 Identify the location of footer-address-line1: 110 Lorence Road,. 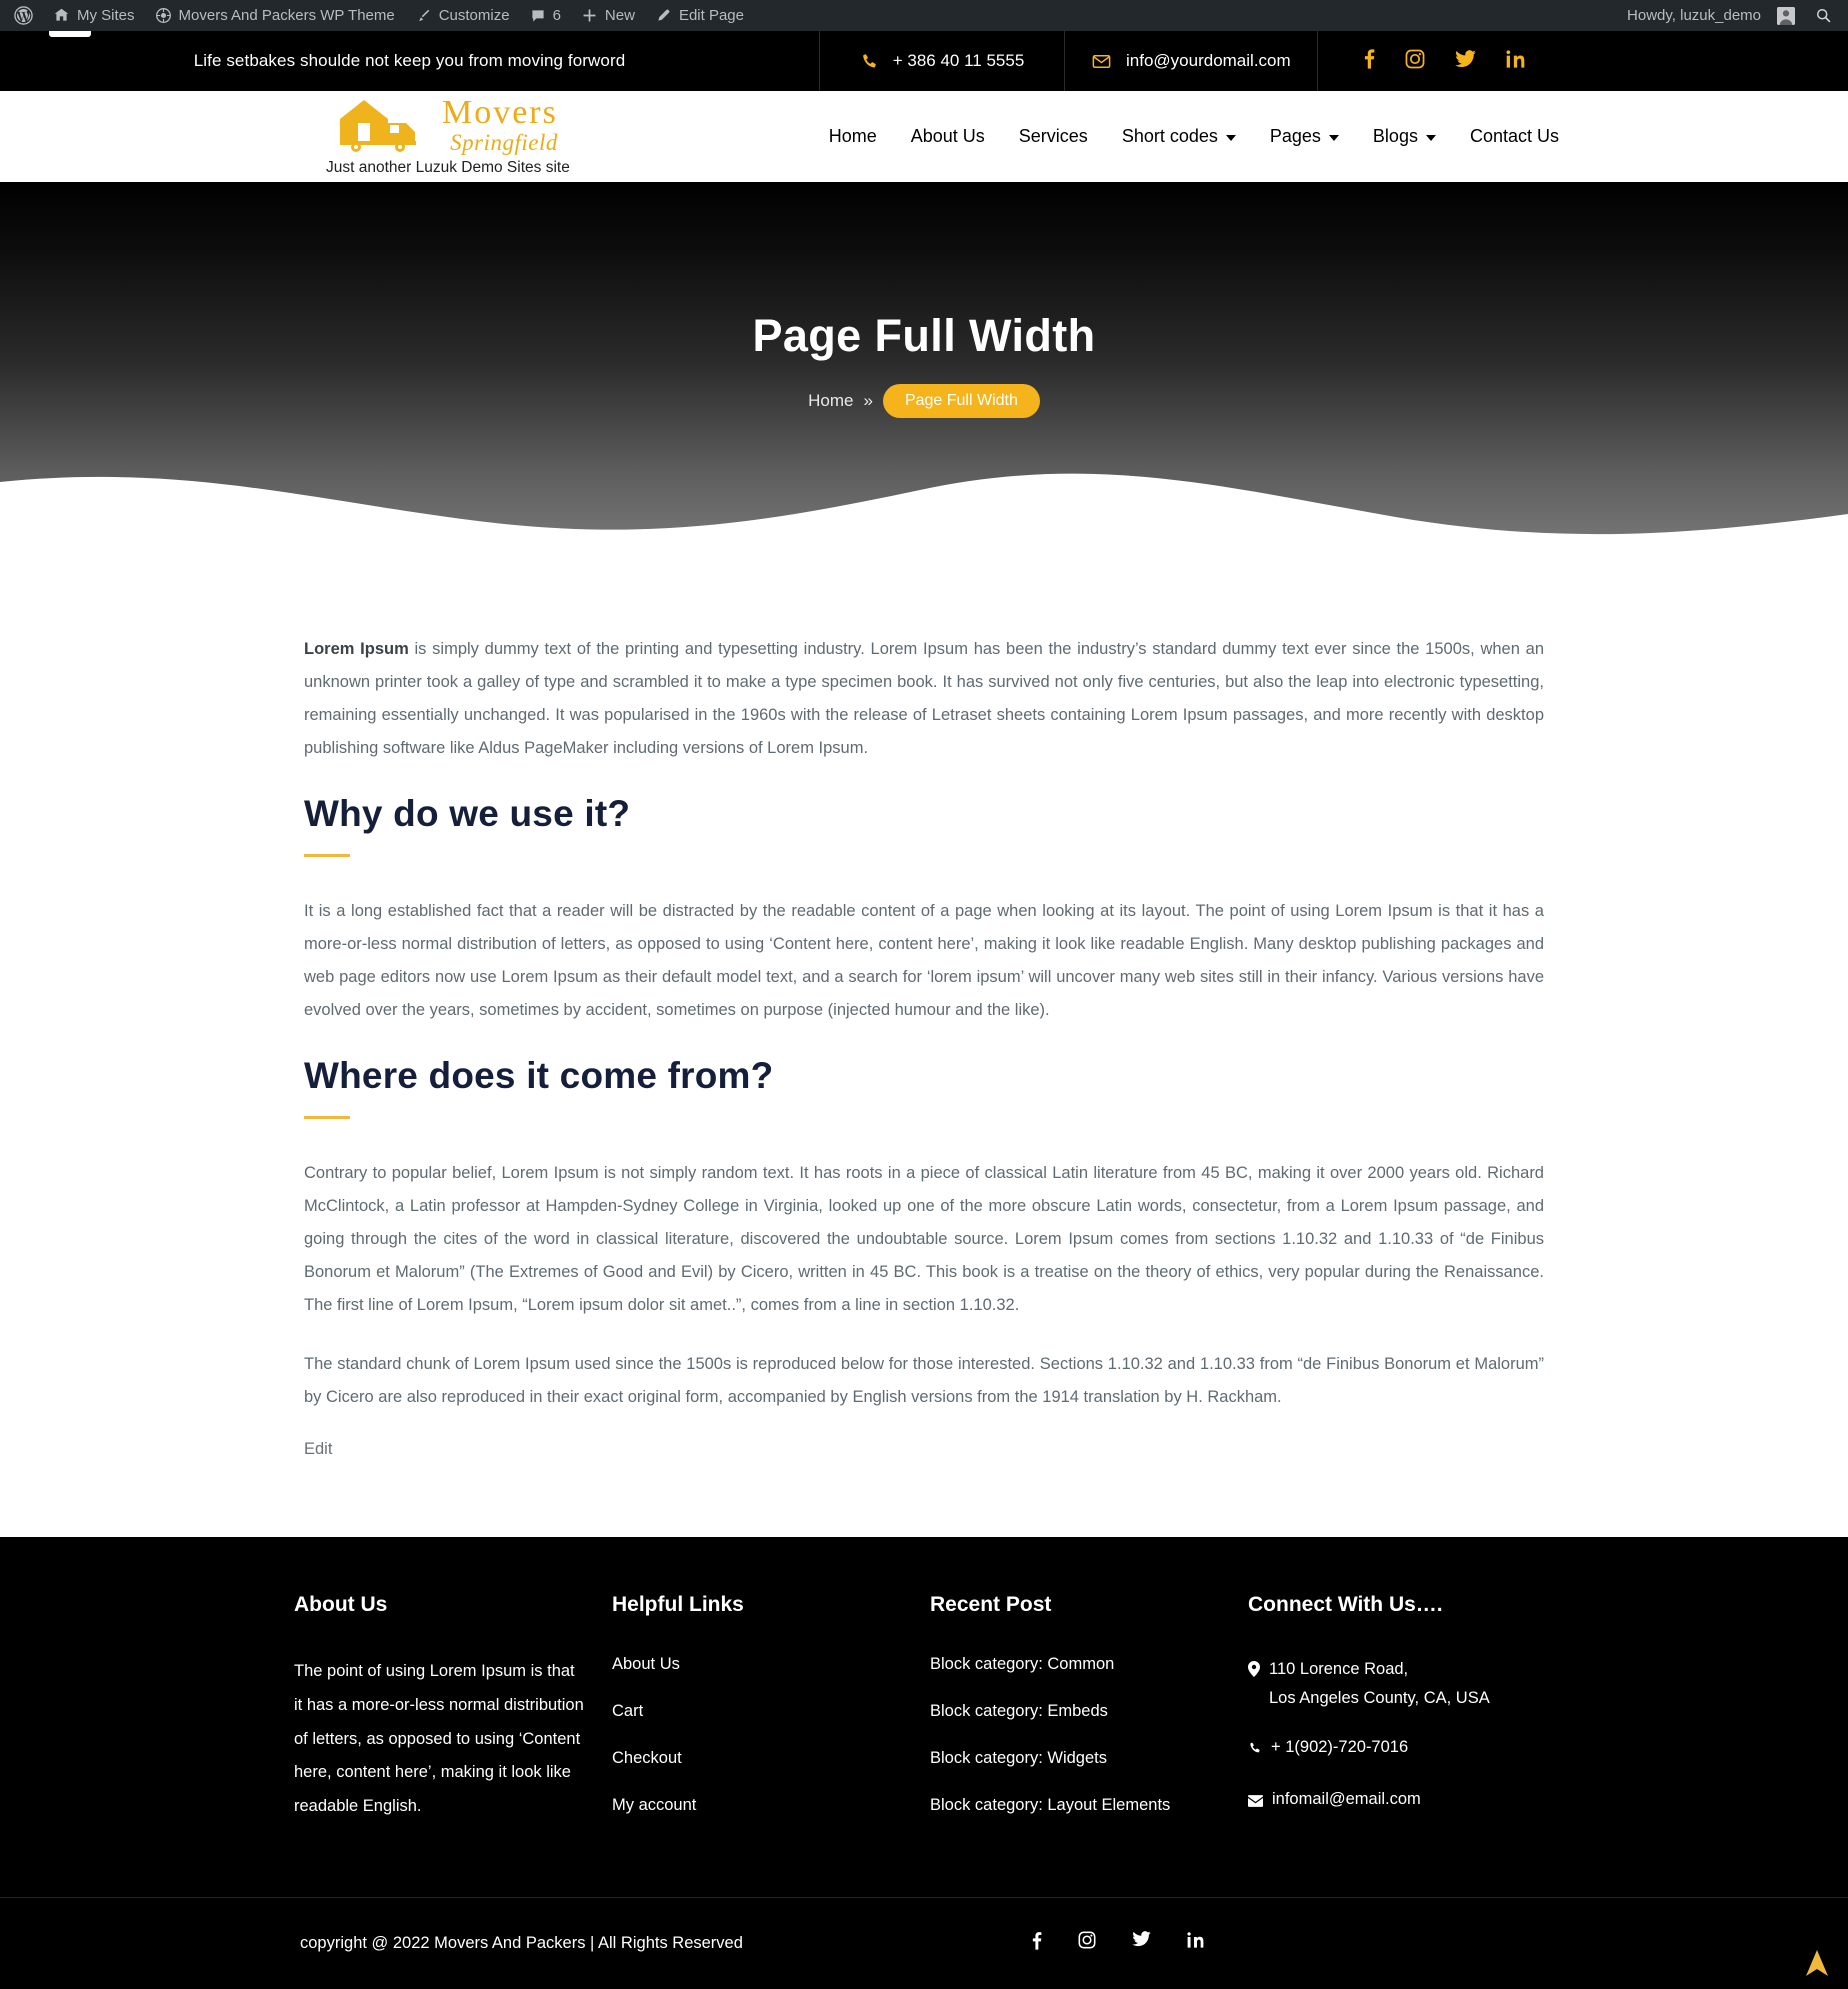
(1339, 1669).